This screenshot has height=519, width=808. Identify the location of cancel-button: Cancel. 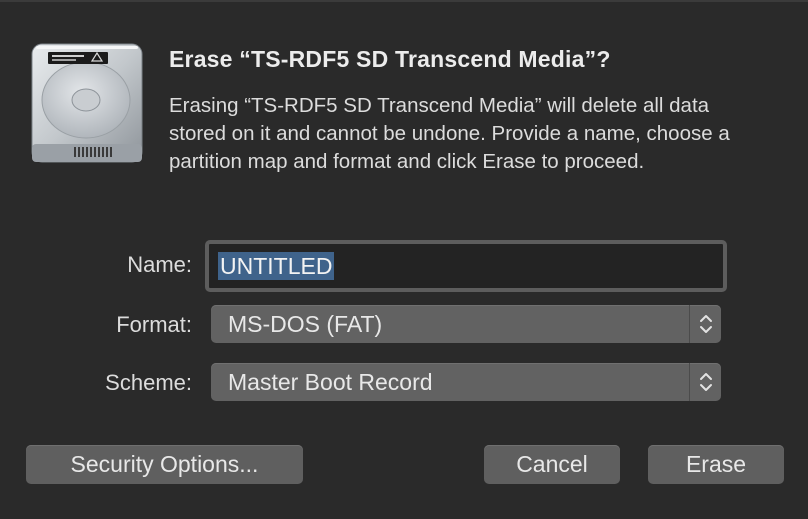
(552, 464).